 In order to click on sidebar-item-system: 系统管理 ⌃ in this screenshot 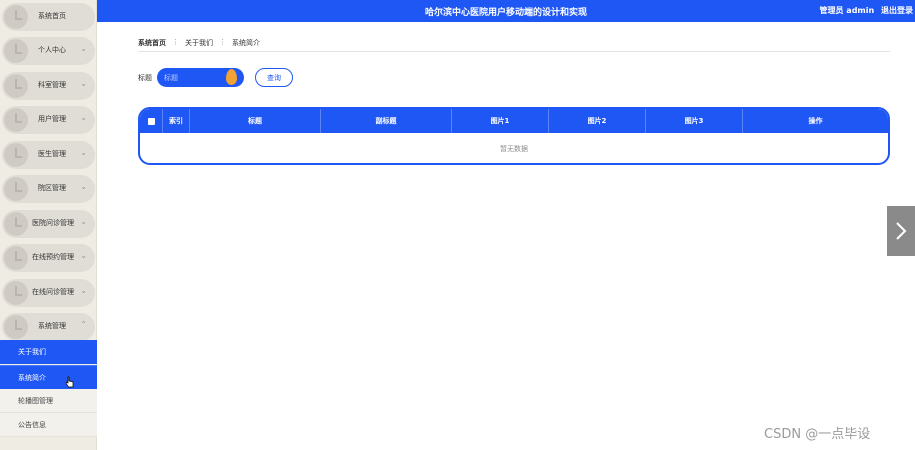, I will do `click(48, 327)`.